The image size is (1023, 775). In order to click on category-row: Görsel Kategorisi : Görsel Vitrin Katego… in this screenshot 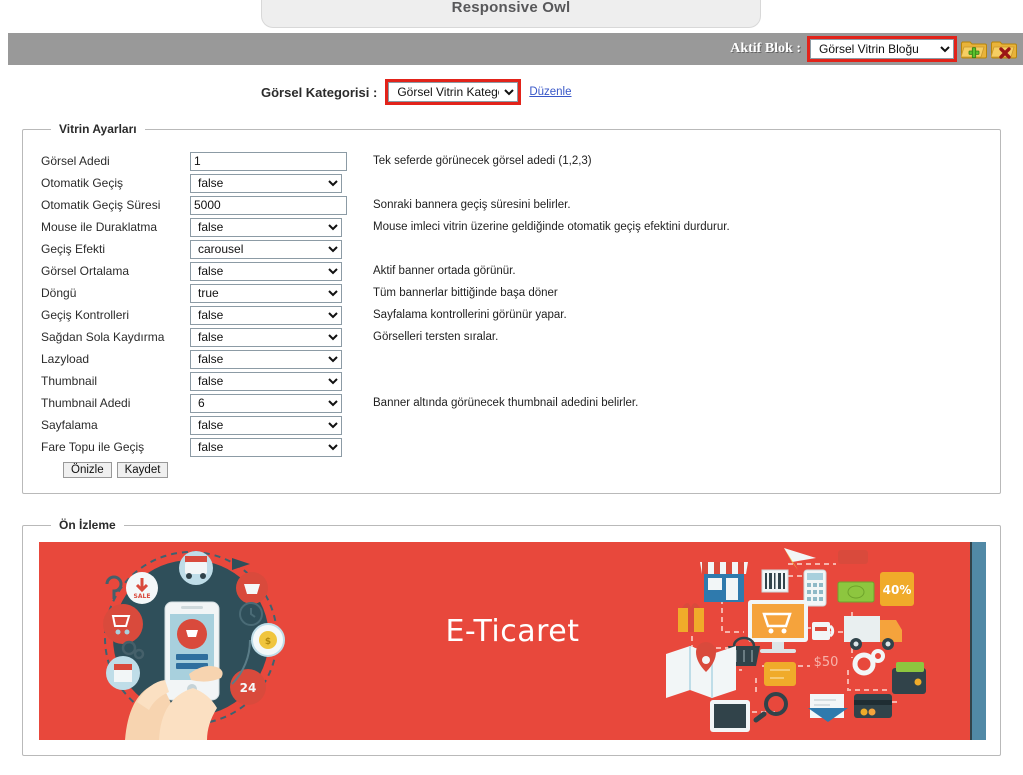, I will do `click(511, 92)`.